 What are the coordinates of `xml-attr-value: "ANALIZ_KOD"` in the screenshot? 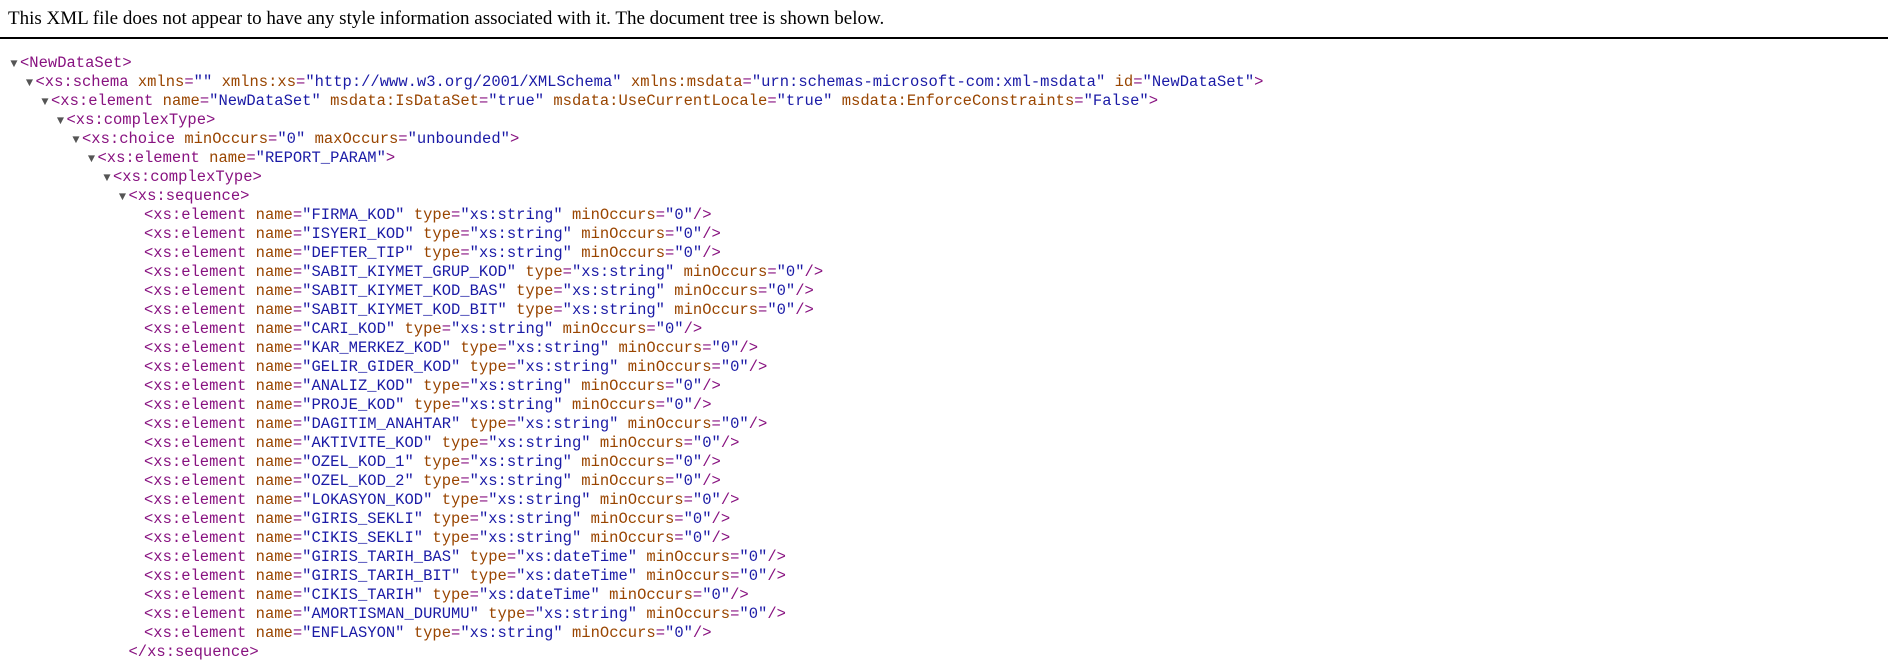 It's located at (358, 386).